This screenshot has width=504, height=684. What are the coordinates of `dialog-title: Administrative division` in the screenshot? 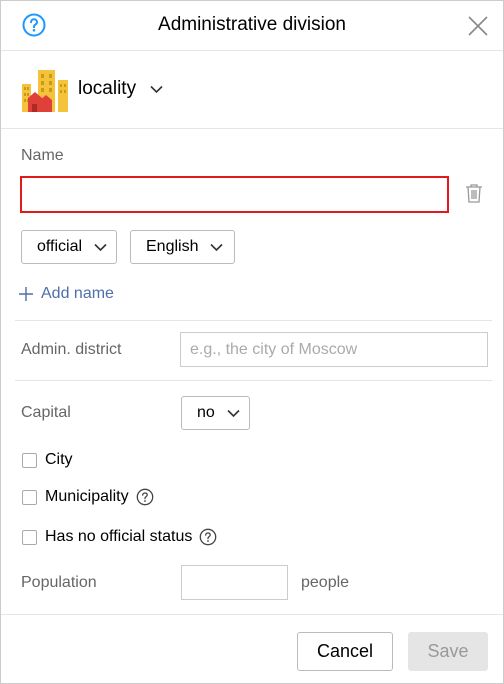 It's located at (252, 24).